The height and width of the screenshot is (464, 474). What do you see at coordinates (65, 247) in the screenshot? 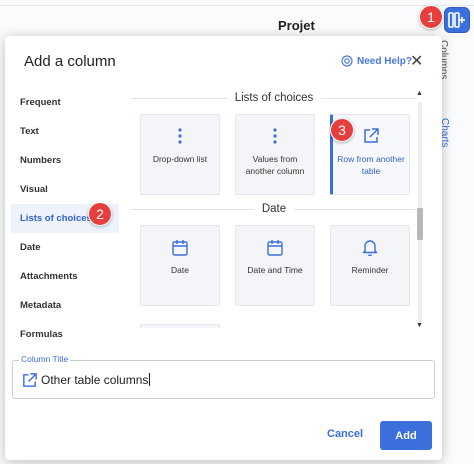
I see `category-date: Date` at bounding box center [65, 247].